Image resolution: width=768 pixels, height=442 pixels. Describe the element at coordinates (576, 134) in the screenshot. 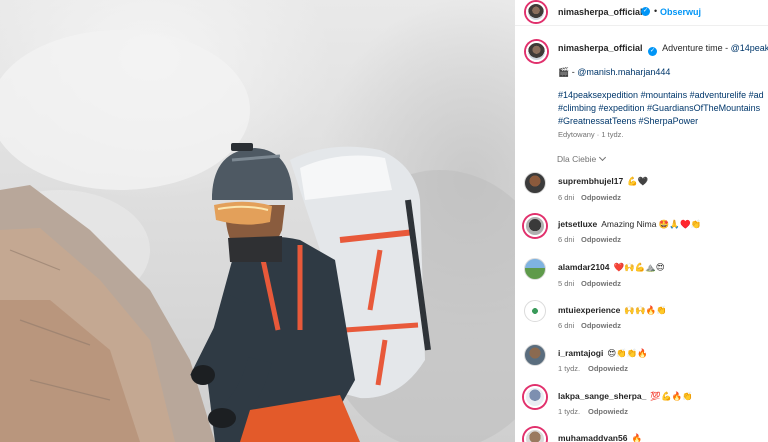

I see `edited-label: Edytowany` at that location.